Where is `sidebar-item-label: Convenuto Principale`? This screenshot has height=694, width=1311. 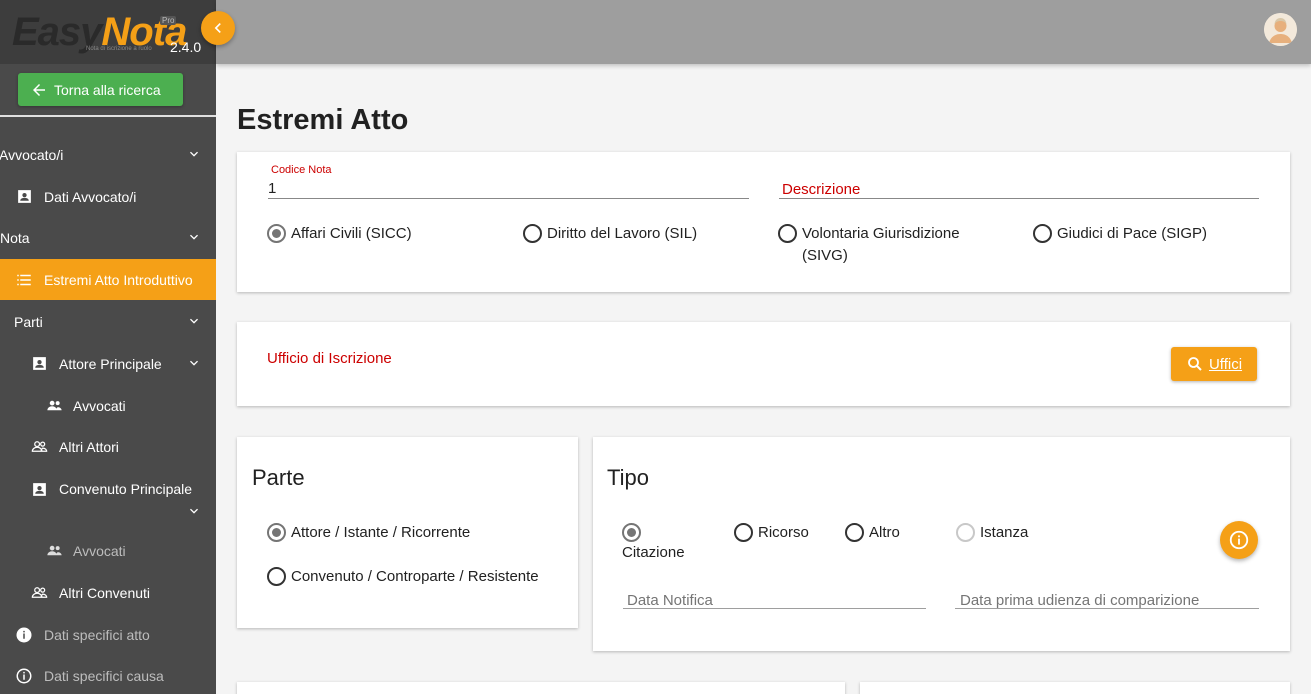 sidebar-item-label: Convenuto Principale is located at coordinates (126, 489).